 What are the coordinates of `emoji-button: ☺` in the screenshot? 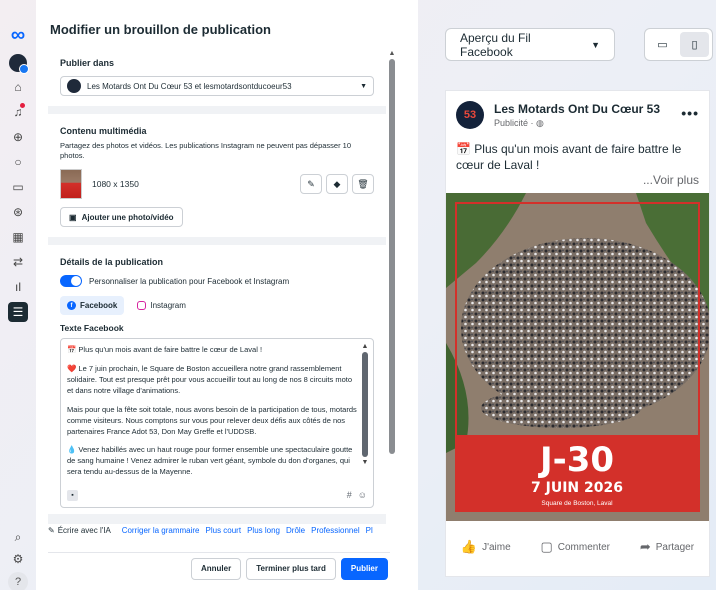 It's located at (362, 495).